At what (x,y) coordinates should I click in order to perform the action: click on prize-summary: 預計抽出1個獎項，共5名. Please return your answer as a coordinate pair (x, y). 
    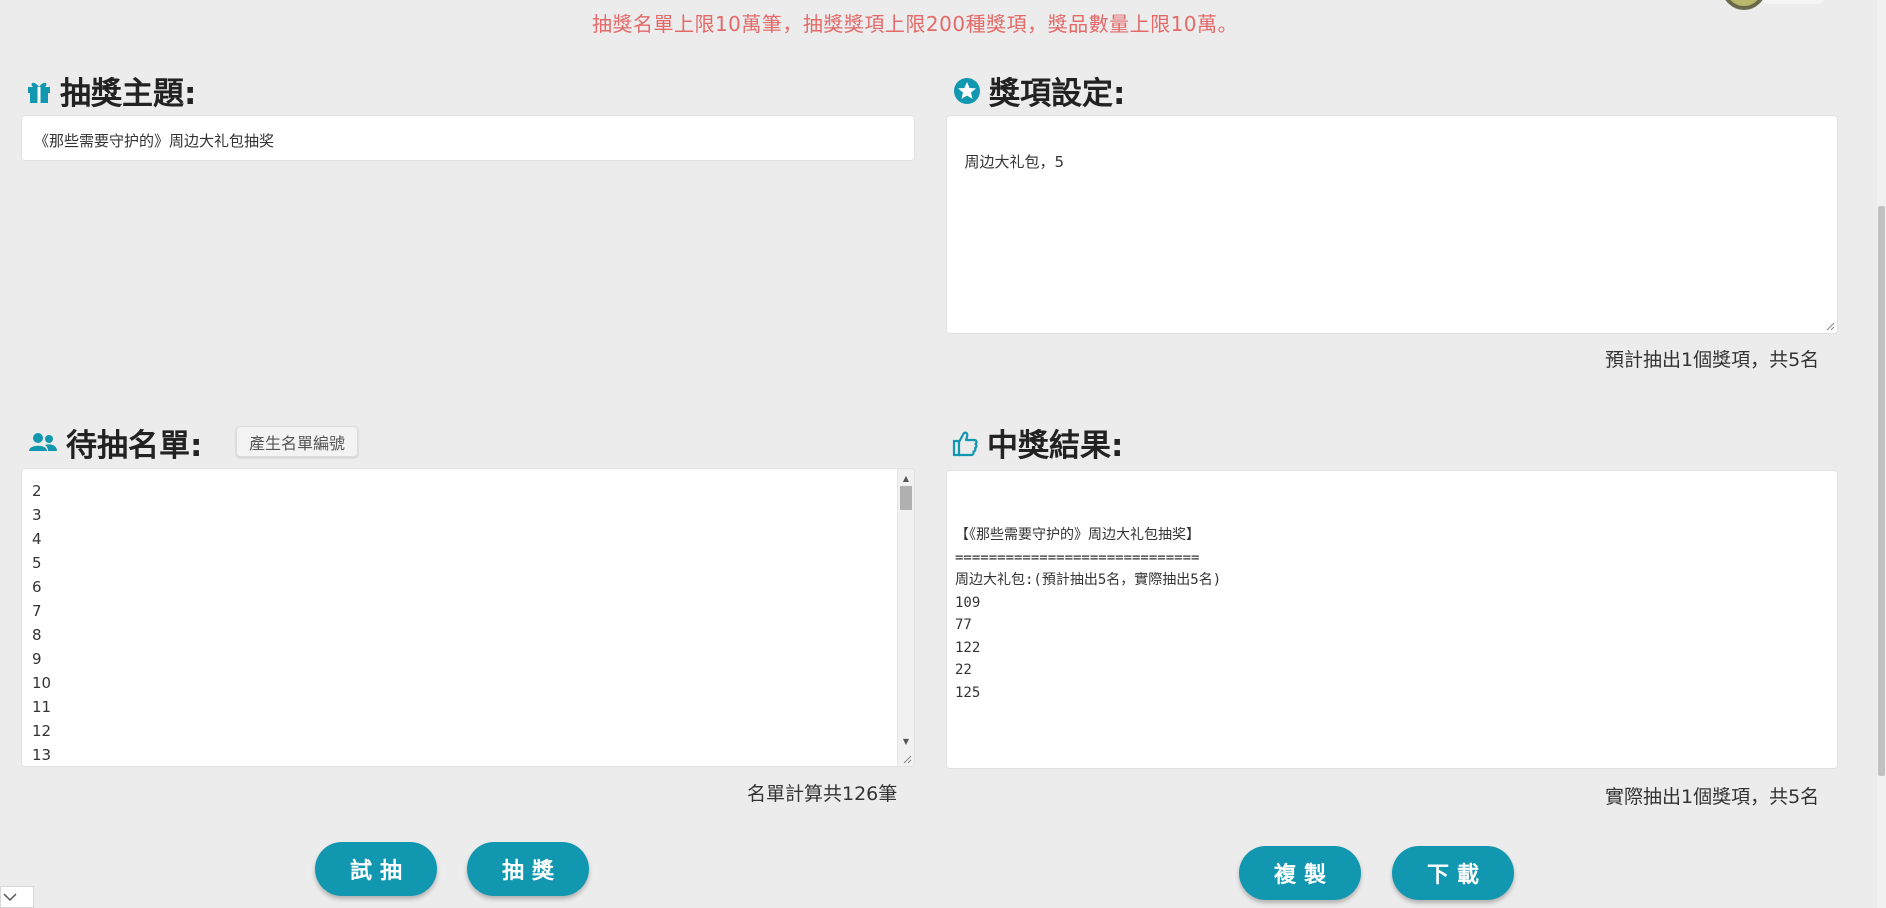
    Looking at the image, I should click on (1712, 360).